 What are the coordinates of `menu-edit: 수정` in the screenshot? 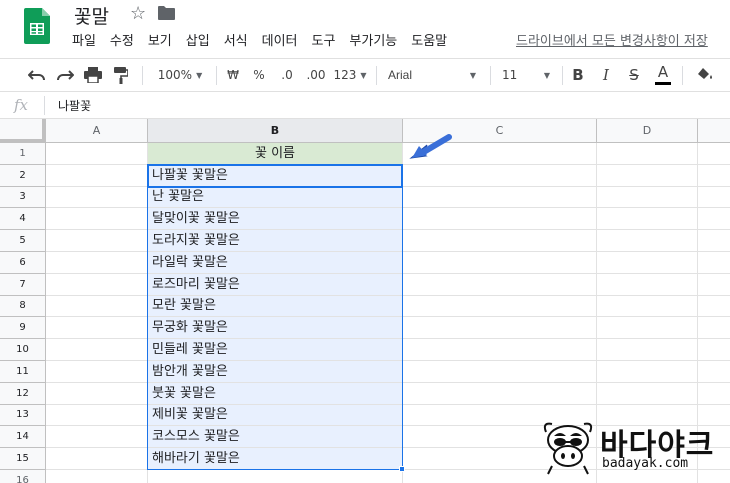 It's located at (122, 42).